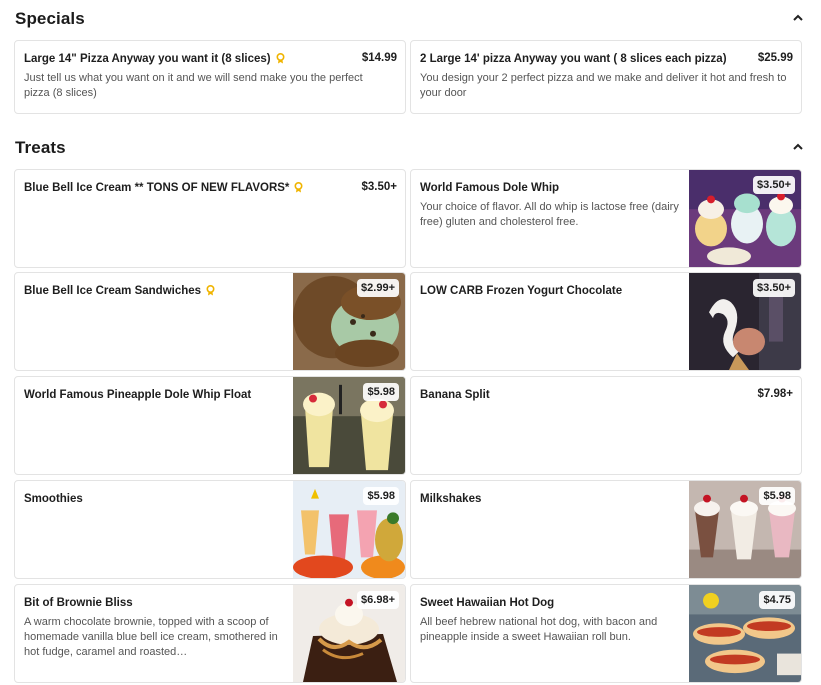 The image size is (821, 685). I want to click on specials-collapse-button, so click(798, 17).